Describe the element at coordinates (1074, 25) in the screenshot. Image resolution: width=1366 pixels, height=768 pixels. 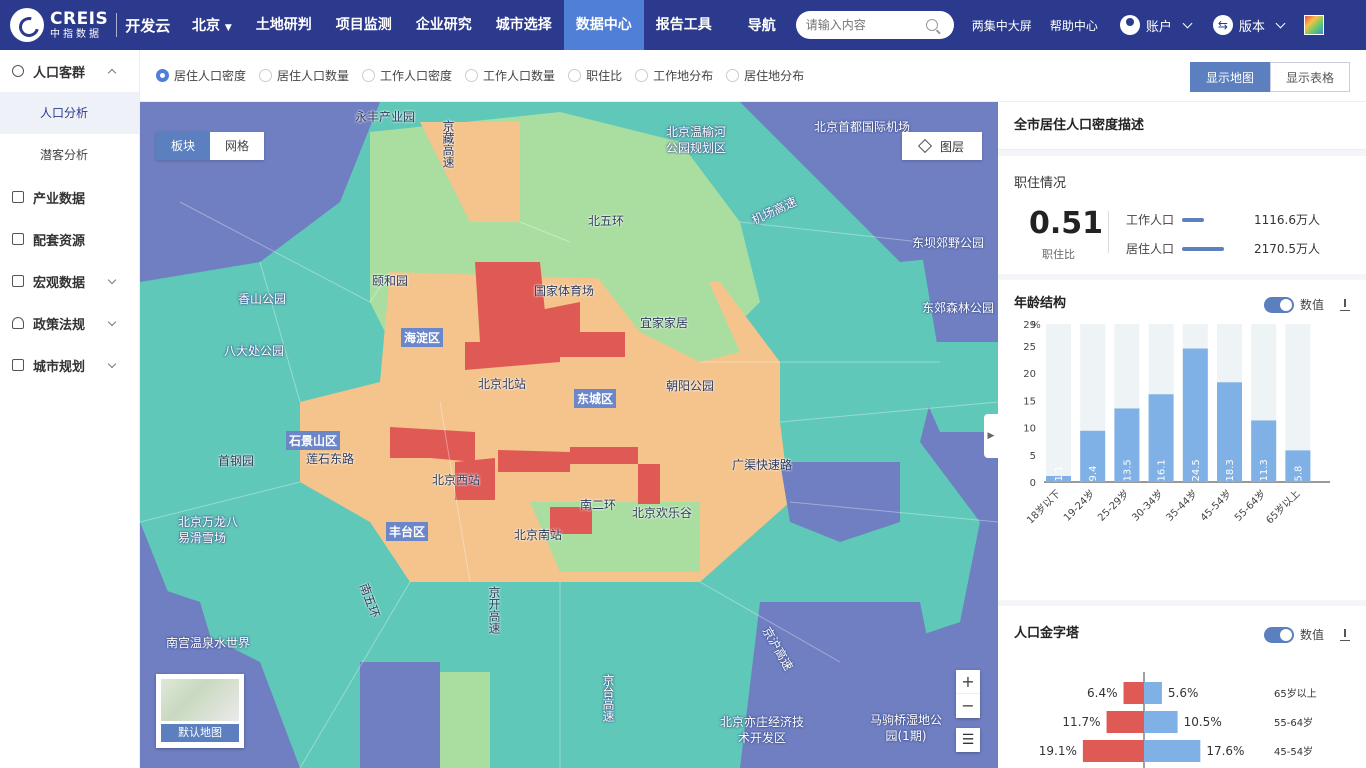
I see `link-help: 帮助中心` at that location.